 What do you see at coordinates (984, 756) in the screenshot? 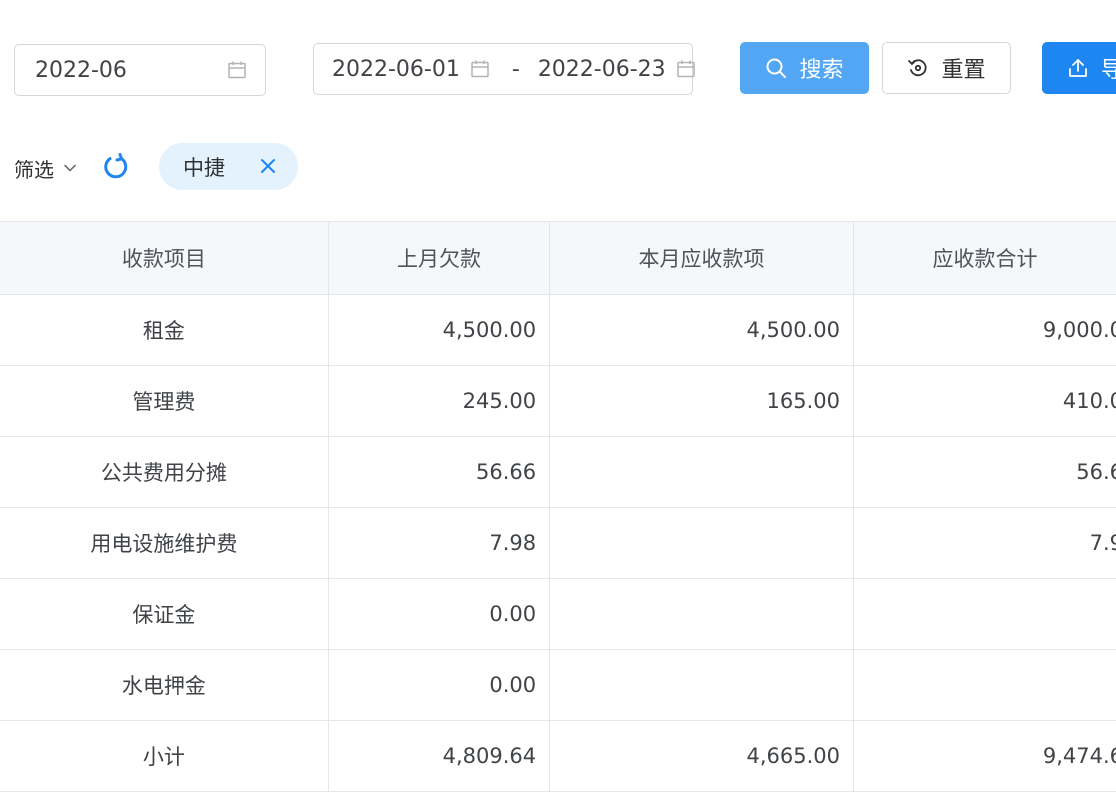
I see `cell-receivable-total: 9,474.6` at bounding box center [984, 756].